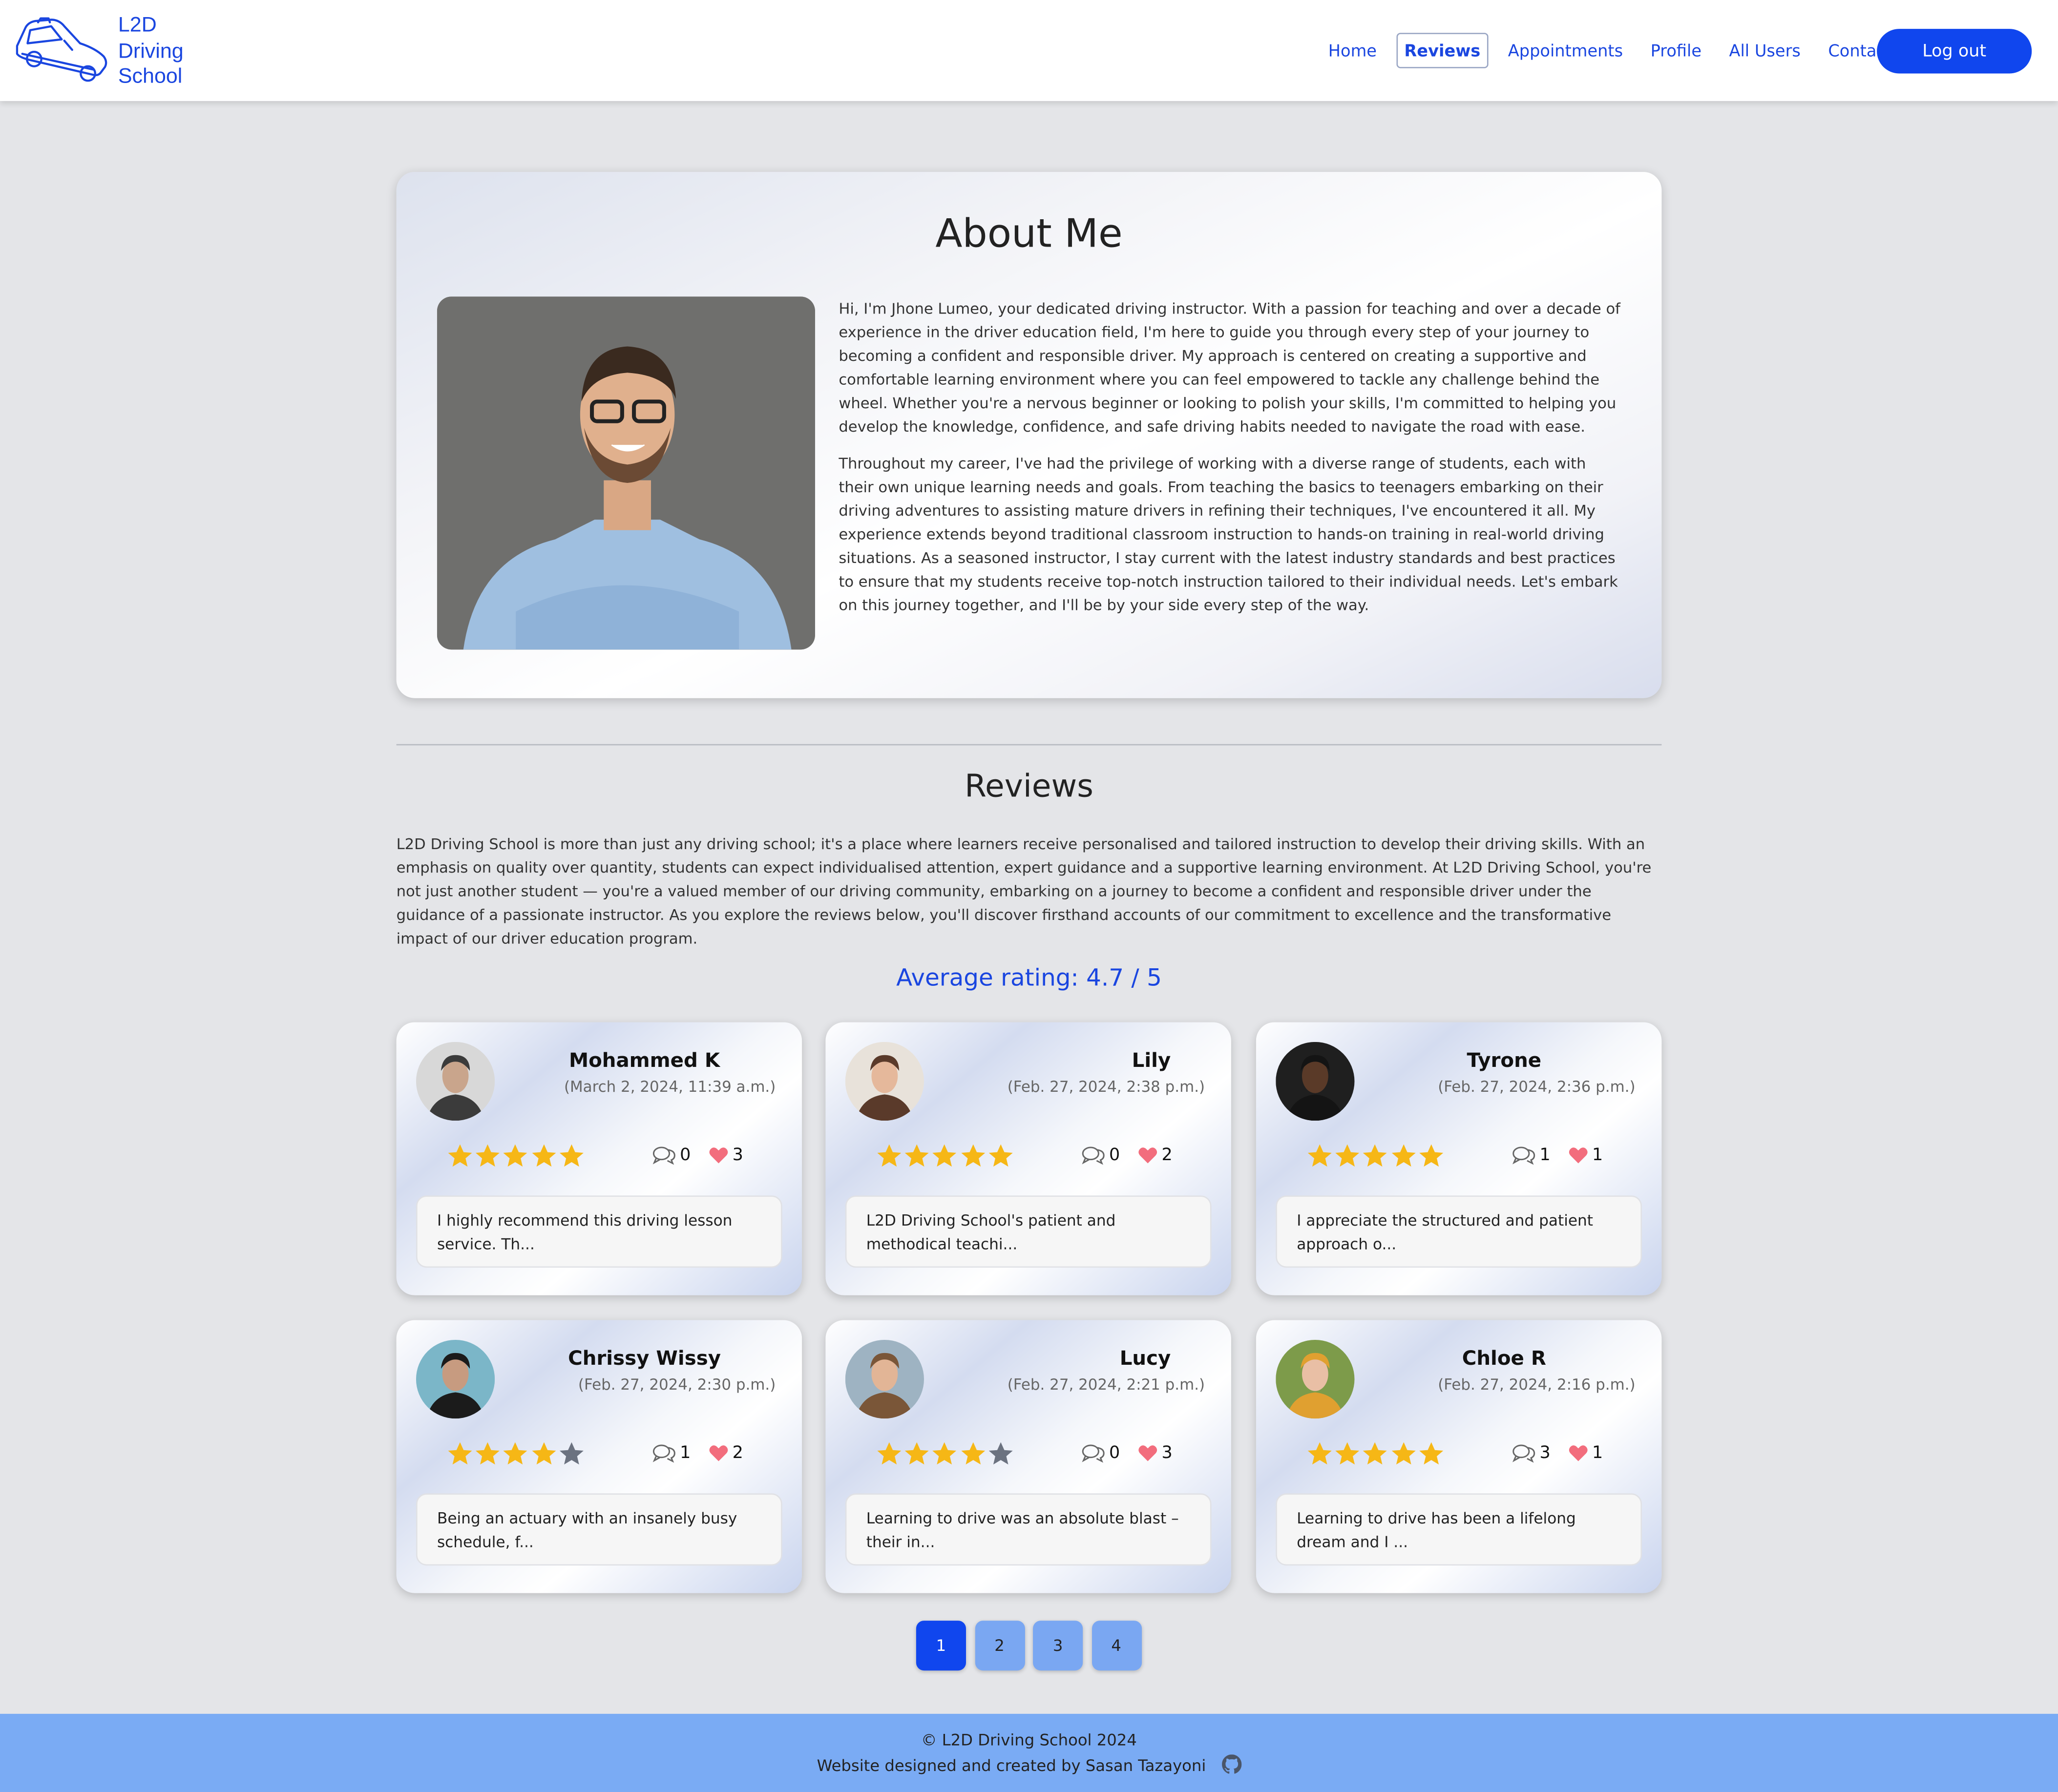 This screenshot has height=1792, width=2058. What do you see at coordinates (1565, 50) in the screenshot?
I see `nav-appointments: Appointments` at bounding box center [1565, 50].